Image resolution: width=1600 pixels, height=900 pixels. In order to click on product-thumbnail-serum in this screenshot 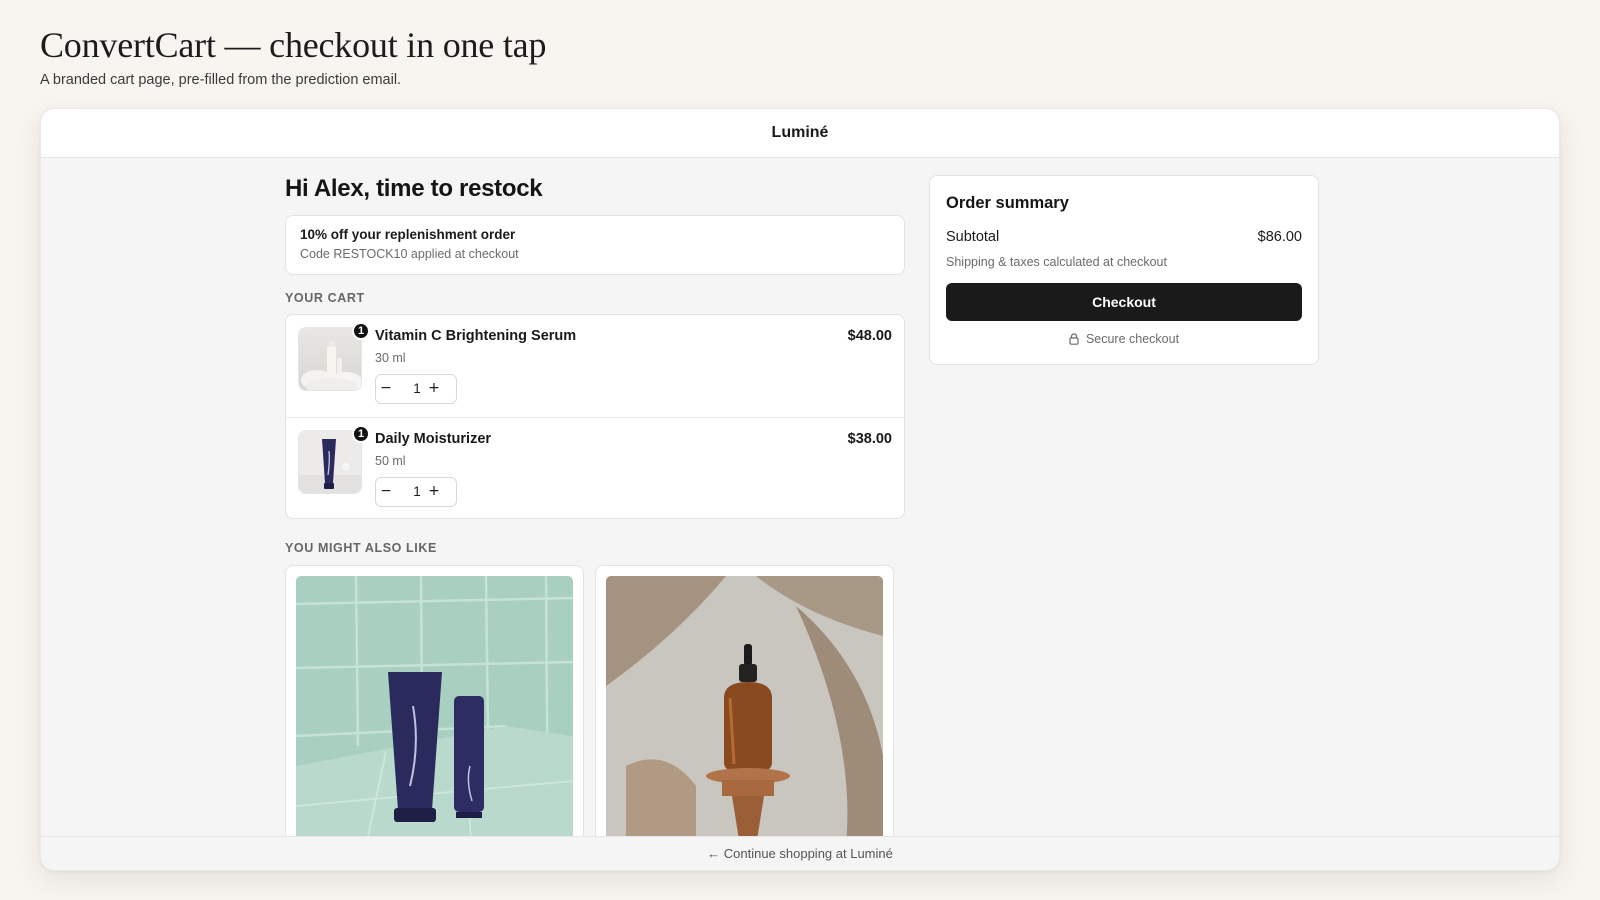, I will do `click(330, 359)`.